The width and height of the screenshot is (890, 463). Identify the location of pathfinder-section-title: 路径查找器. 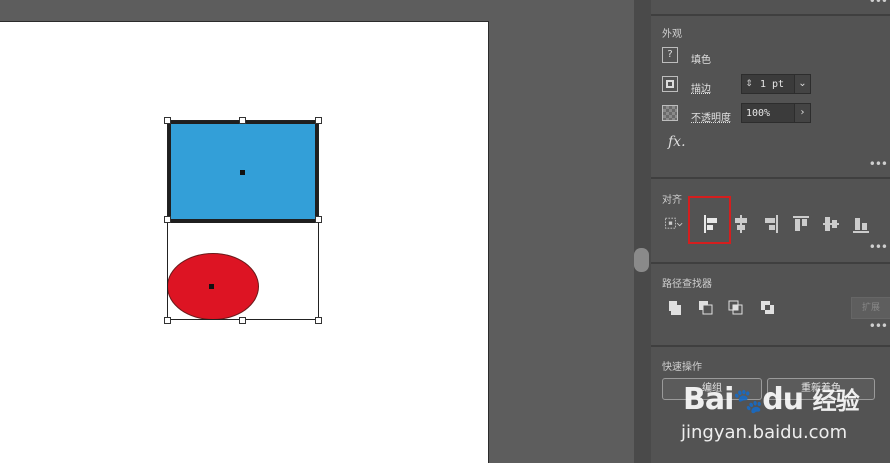
(687, 284).